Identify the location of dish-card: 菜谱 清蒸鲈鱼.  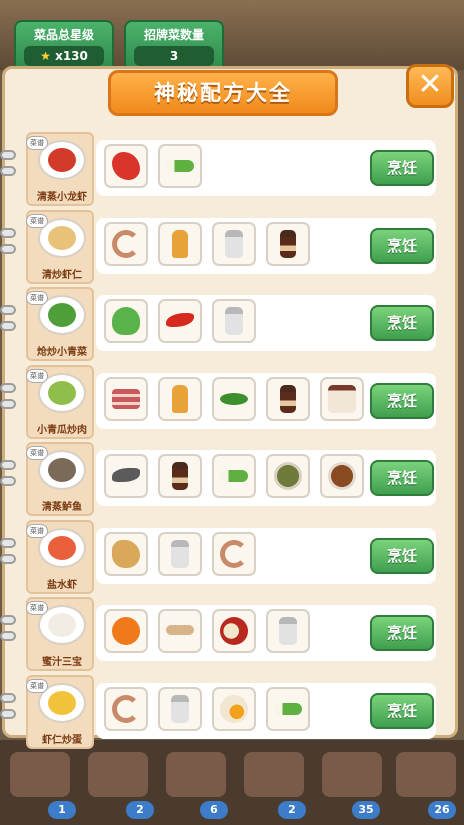
(60, 479).